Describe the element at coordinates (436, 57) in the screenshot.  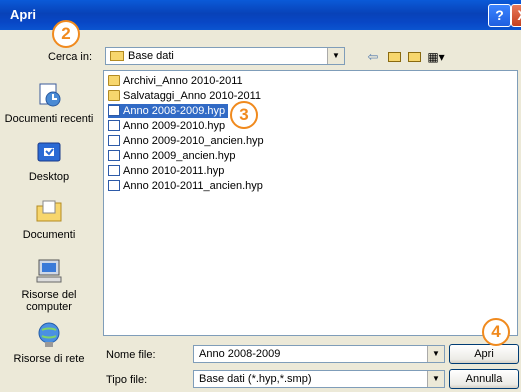
I see `view-menu-icon: ▦▾` at that location.